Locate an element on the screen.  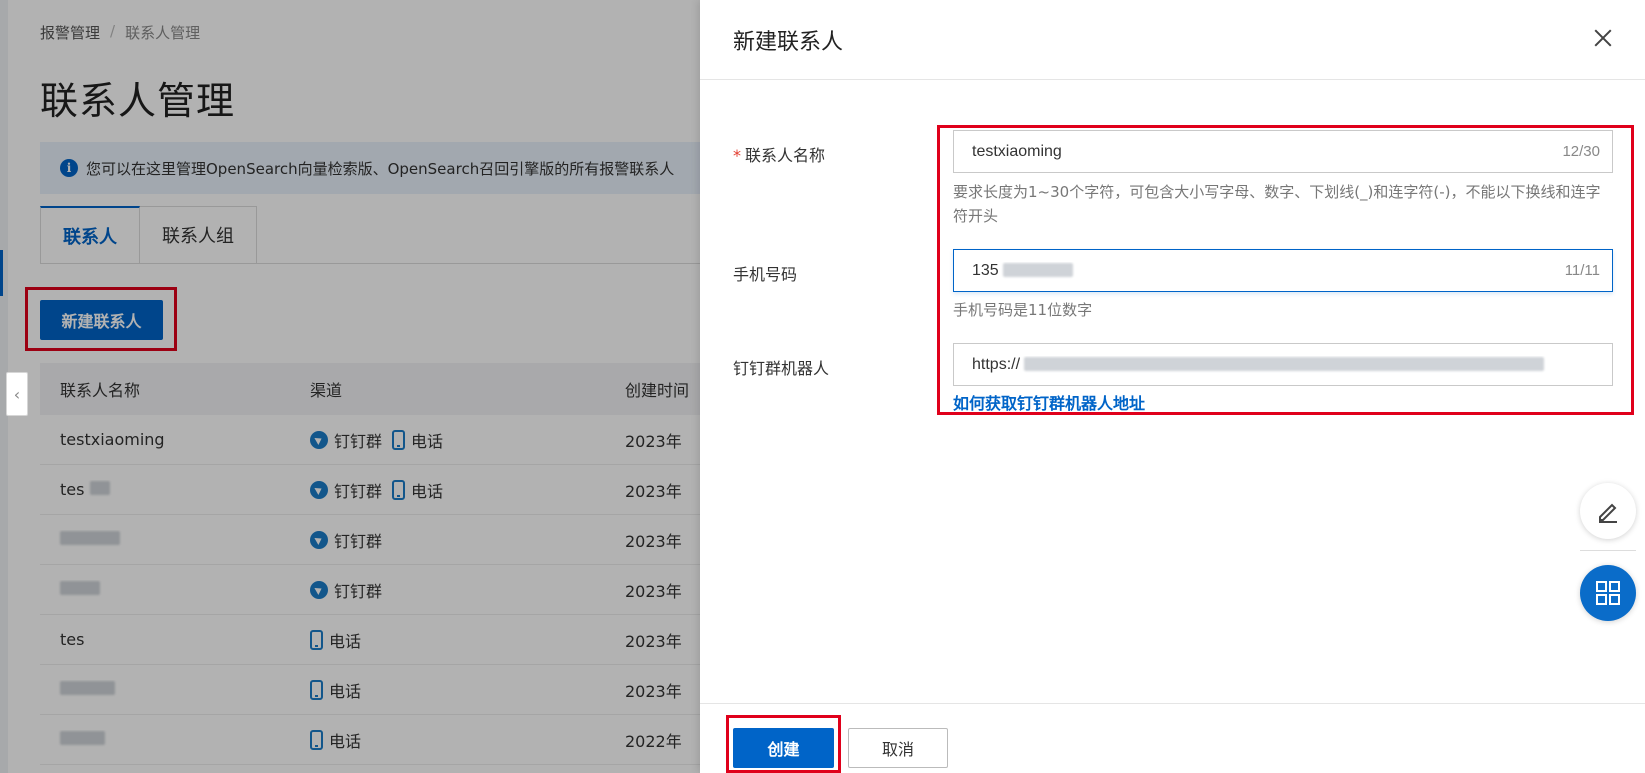
phone-help: 手机号码是11位数字 is located at coordinates (1023, 310).